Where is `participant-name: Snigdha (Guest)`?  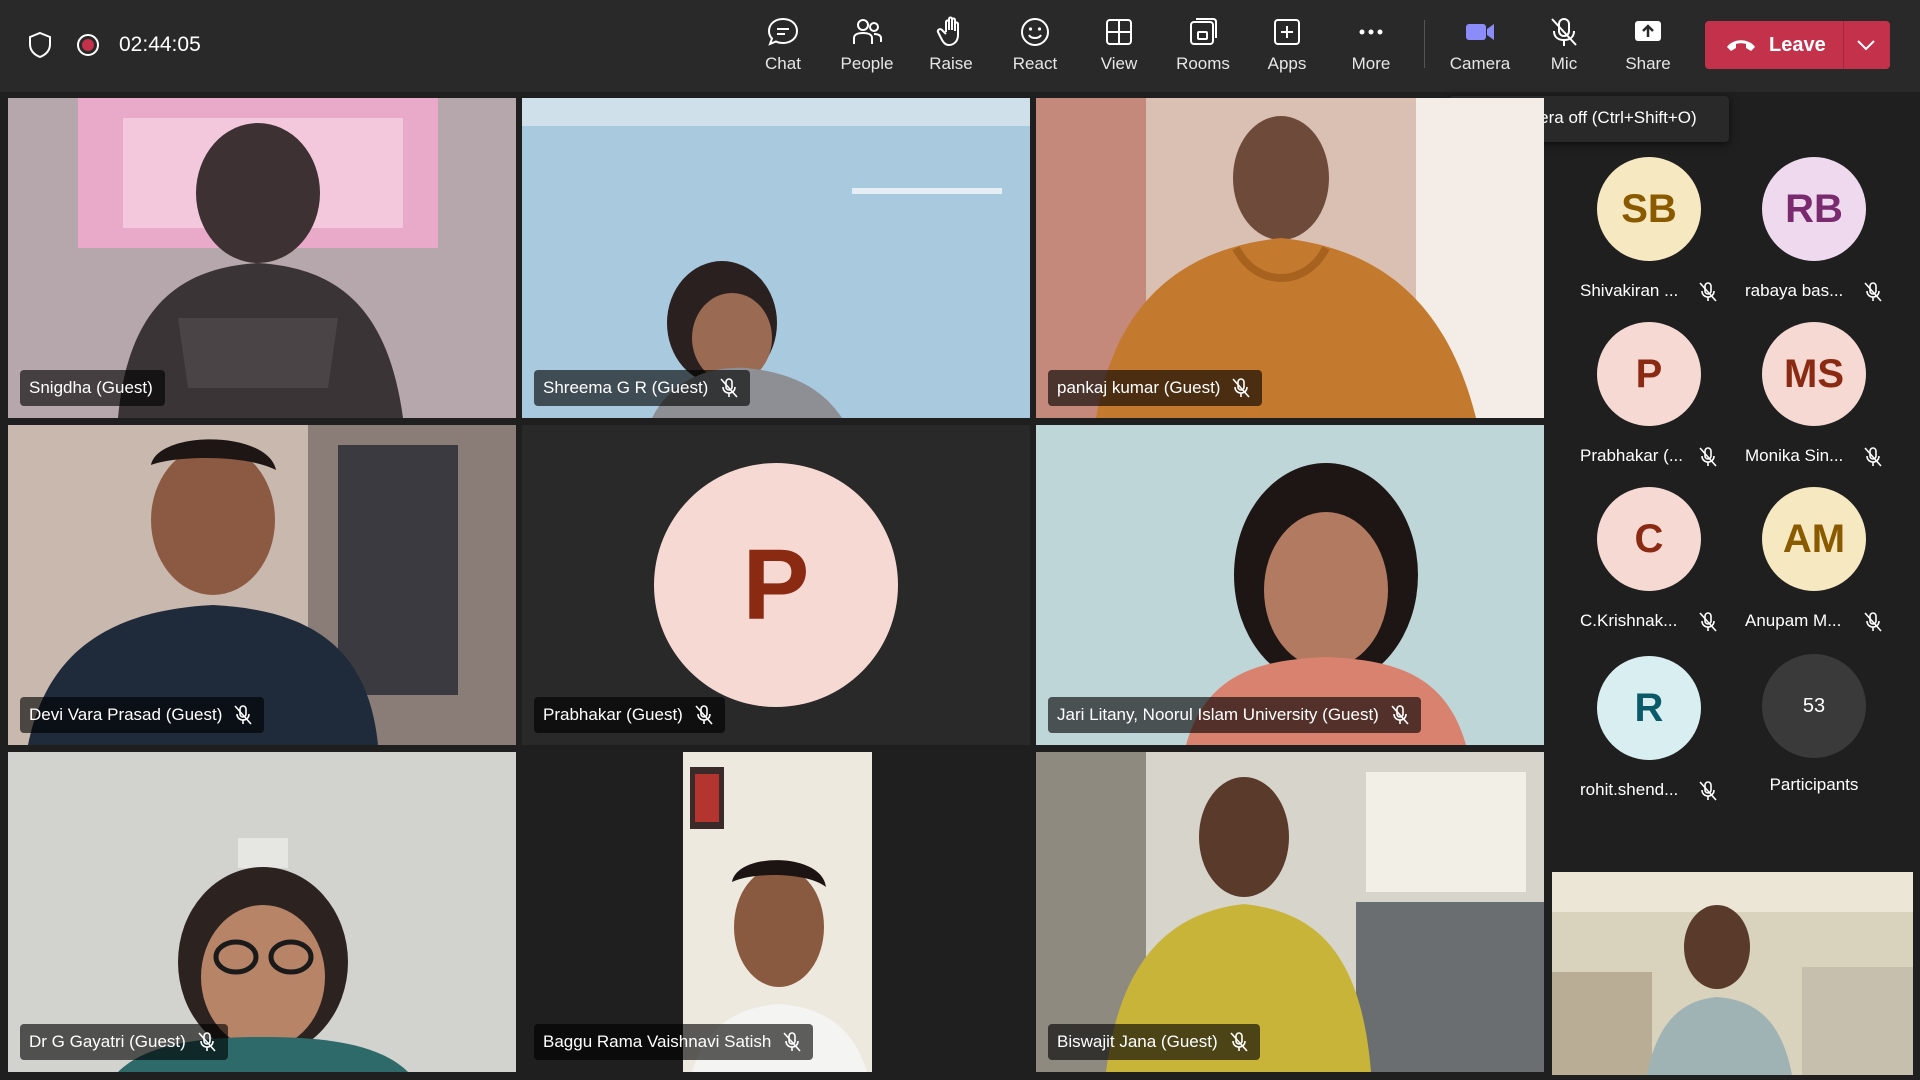 participant-name: Snigdha (Guest) is located at coordinates (91, 387).